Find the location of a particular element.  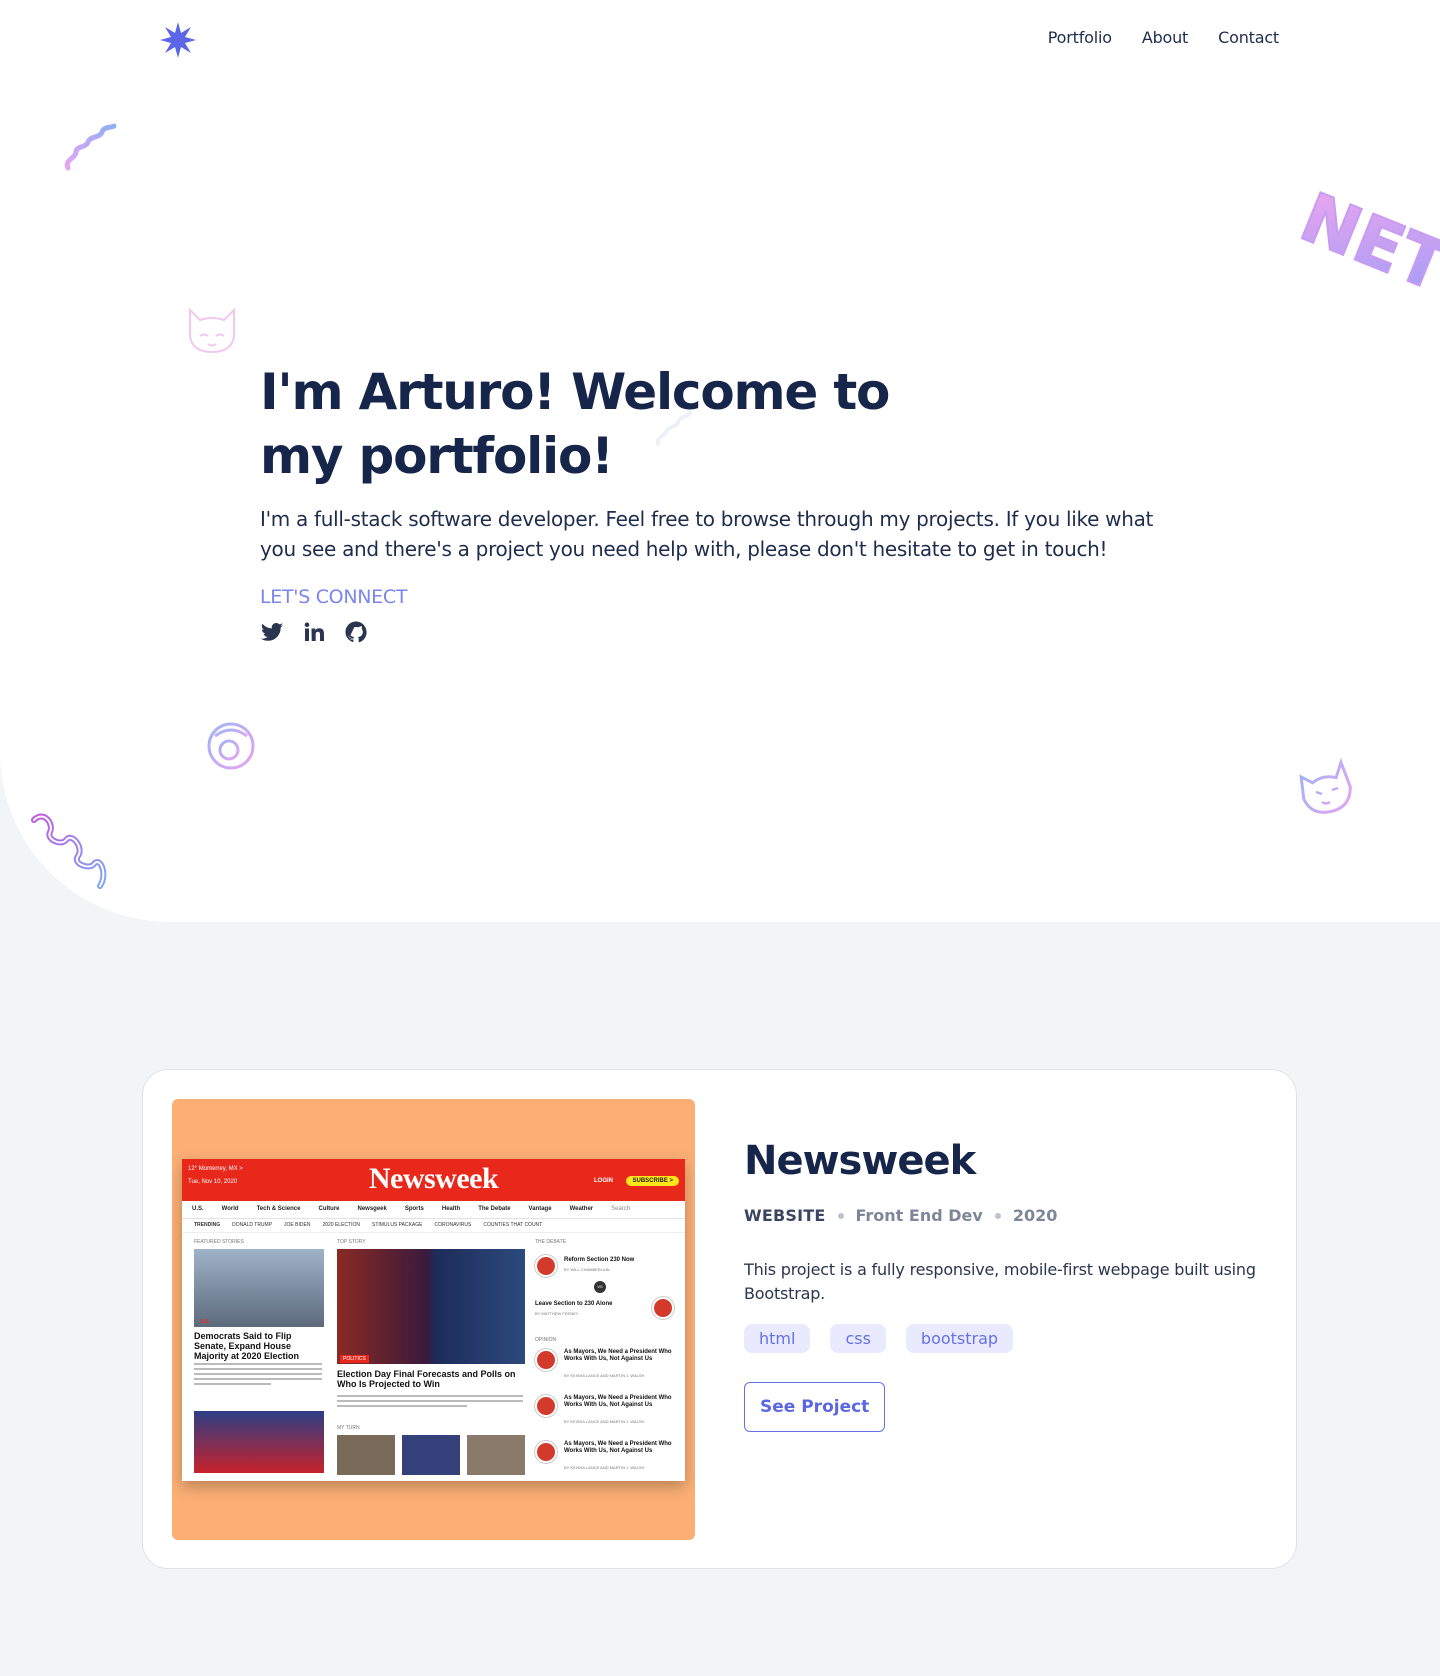

trending-item: JOE BIDEN is located at coordinates (297, 1225).